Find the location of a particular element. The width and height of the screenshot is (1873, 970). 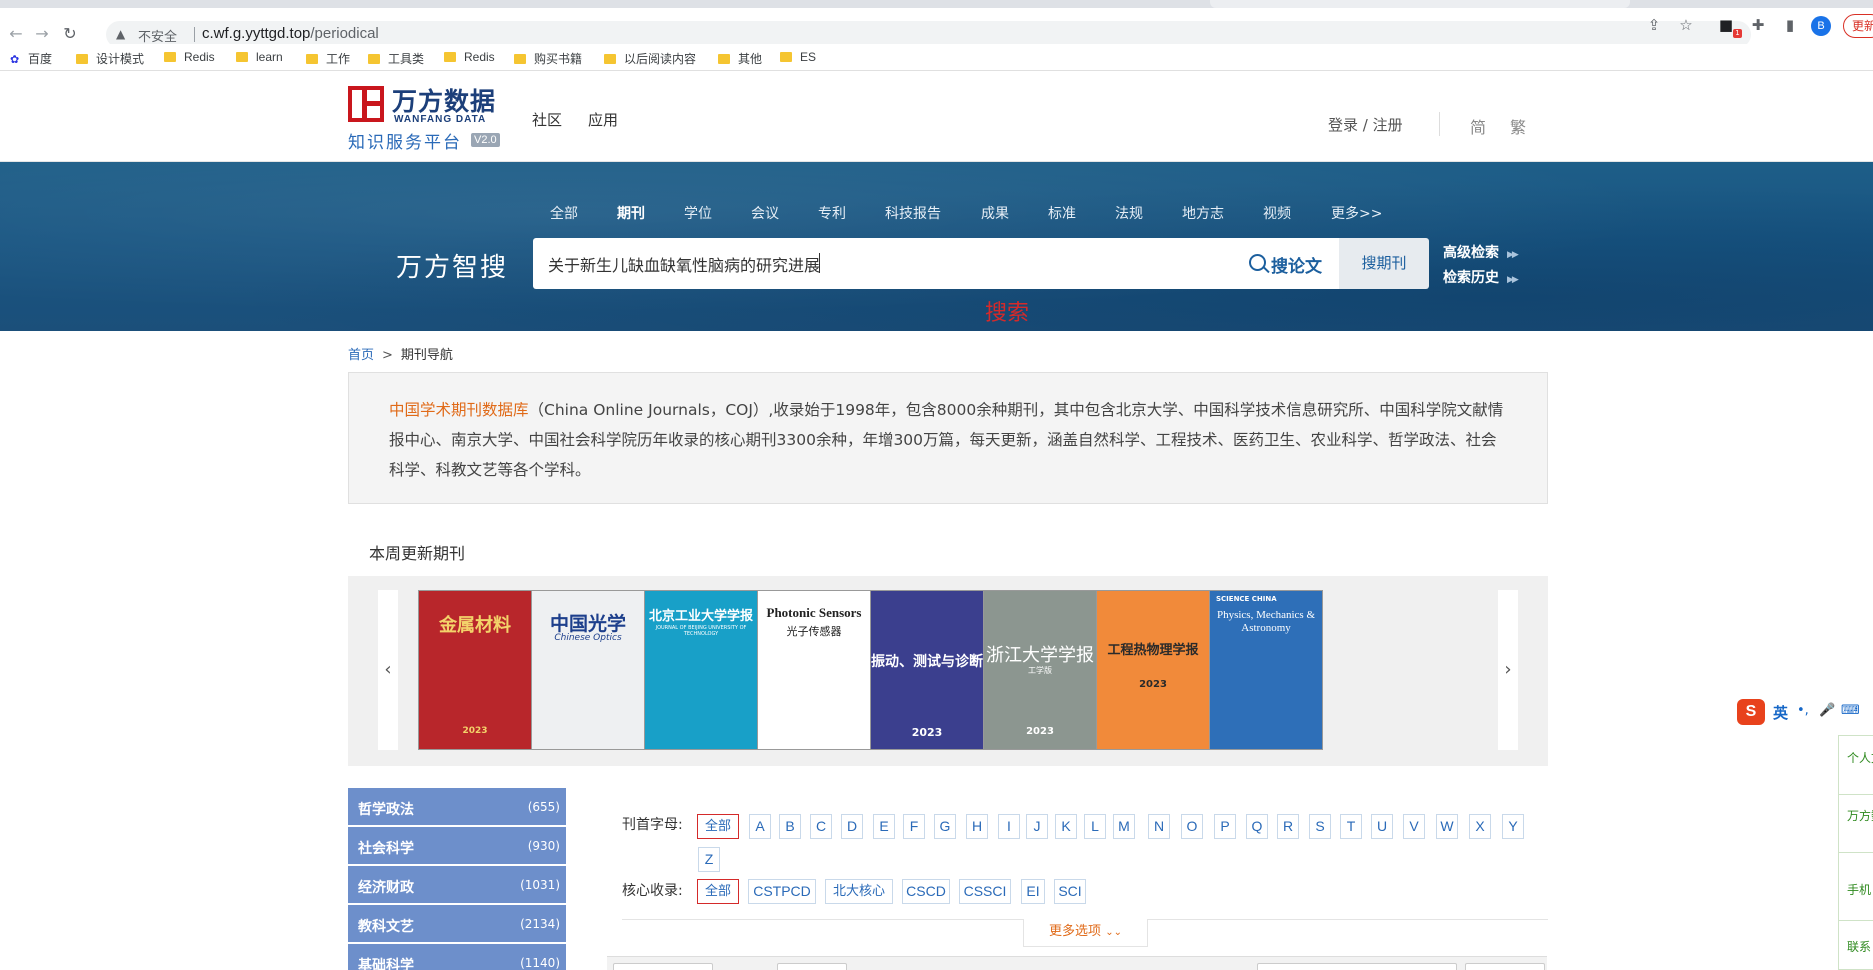

initial-filter-letter: D is located at coordinates (852, 826).